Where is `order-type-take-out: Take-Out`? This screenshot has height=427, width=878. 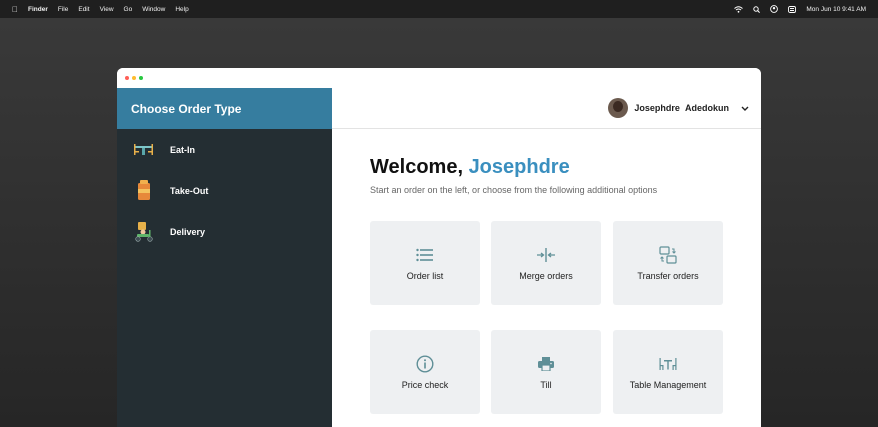 order-type-take-out: Take-Out is located at coordinates (224, 190).